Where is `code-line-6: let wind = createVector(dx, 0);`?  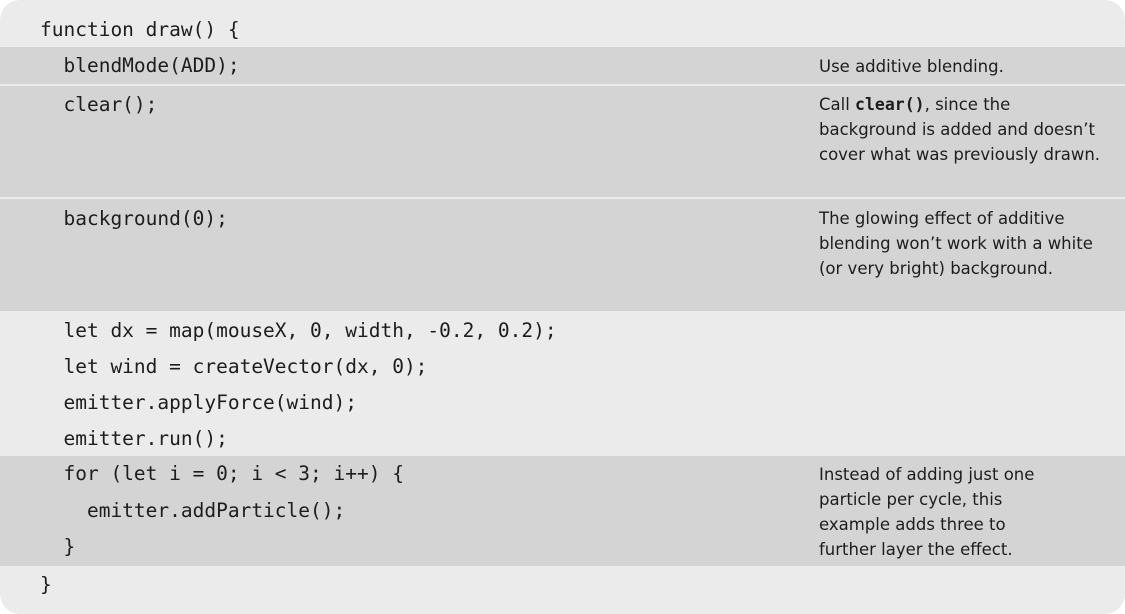
code-line-6: let wind = createVector(dx, 0); is located at coordinates (234, 366).